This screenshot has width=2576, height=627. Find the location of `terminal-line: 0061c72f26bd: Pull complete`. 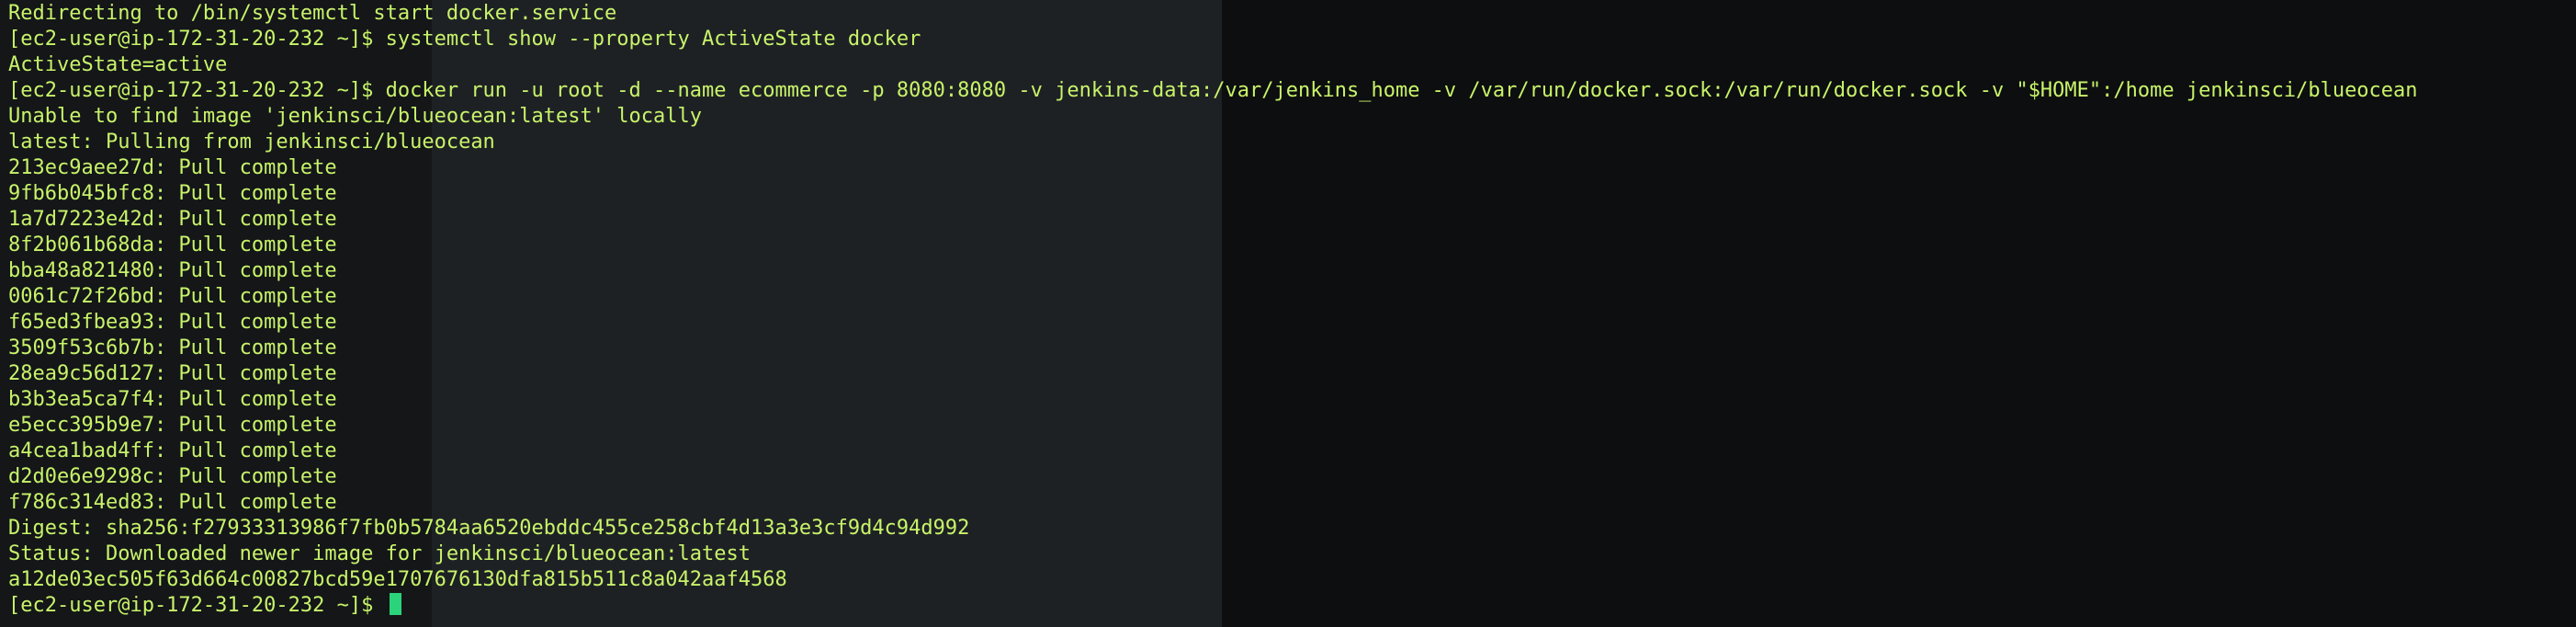

terminal-line: 0061c72f26bd: Pull complete is located at coordinates (172, 296).